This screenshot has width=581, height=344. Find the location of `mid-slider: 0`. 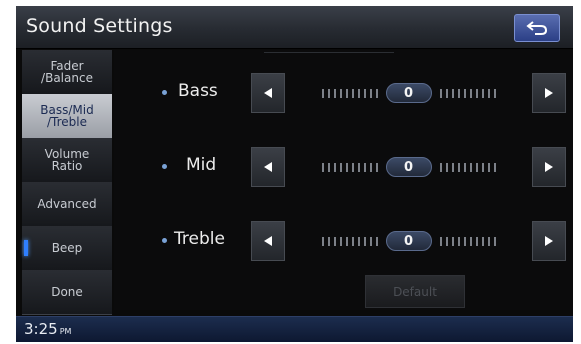

mid-slider: 0 is located at coordinates (408, 167).